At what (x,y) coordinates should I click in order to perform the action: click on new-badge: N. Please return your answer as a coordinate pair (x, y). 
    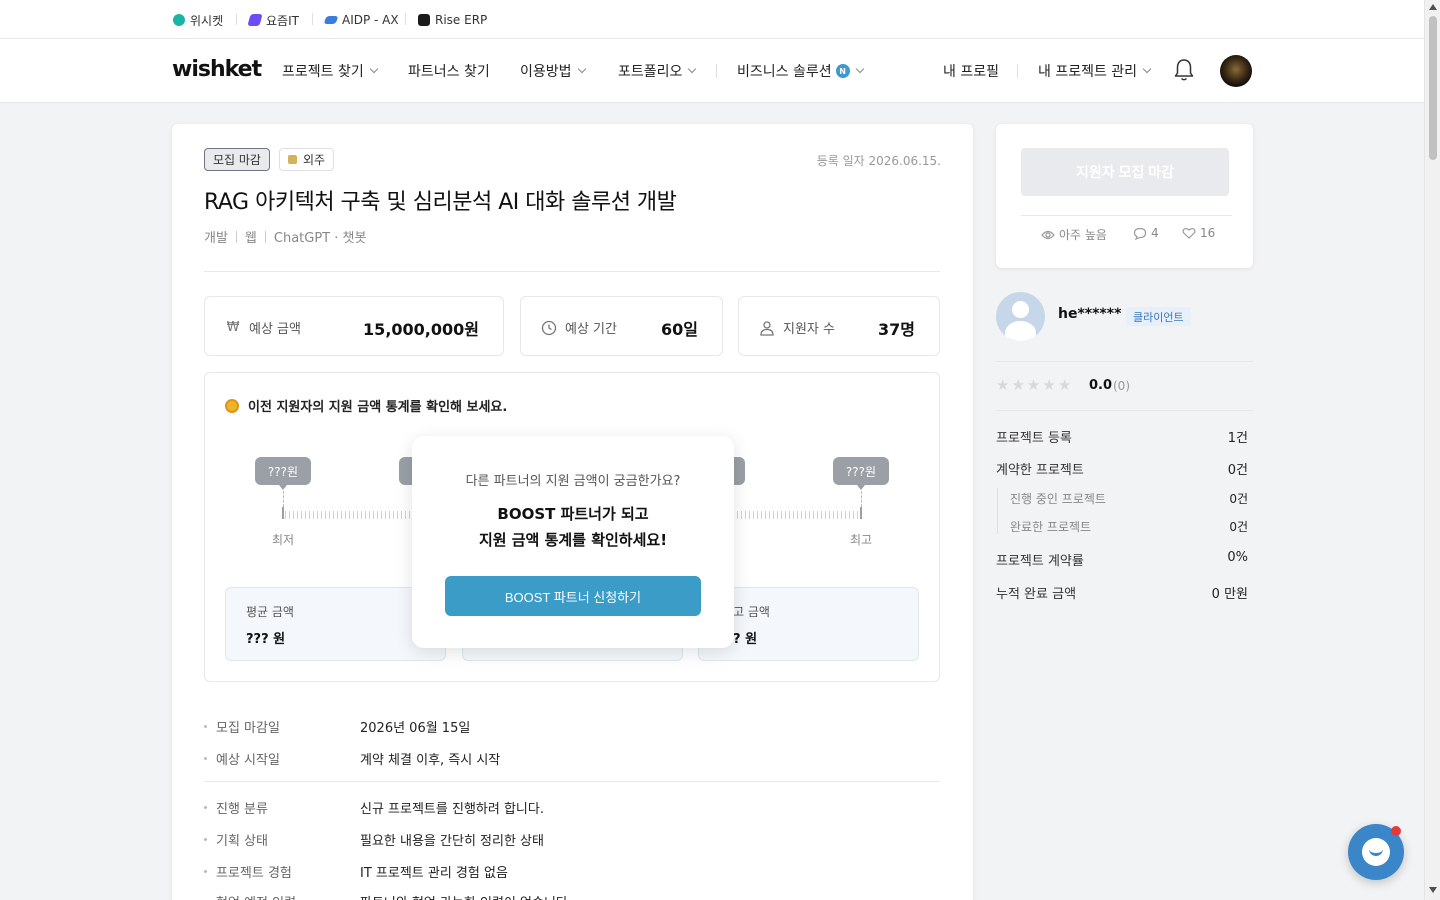
    Looking at the image, I should click on (842, 71).